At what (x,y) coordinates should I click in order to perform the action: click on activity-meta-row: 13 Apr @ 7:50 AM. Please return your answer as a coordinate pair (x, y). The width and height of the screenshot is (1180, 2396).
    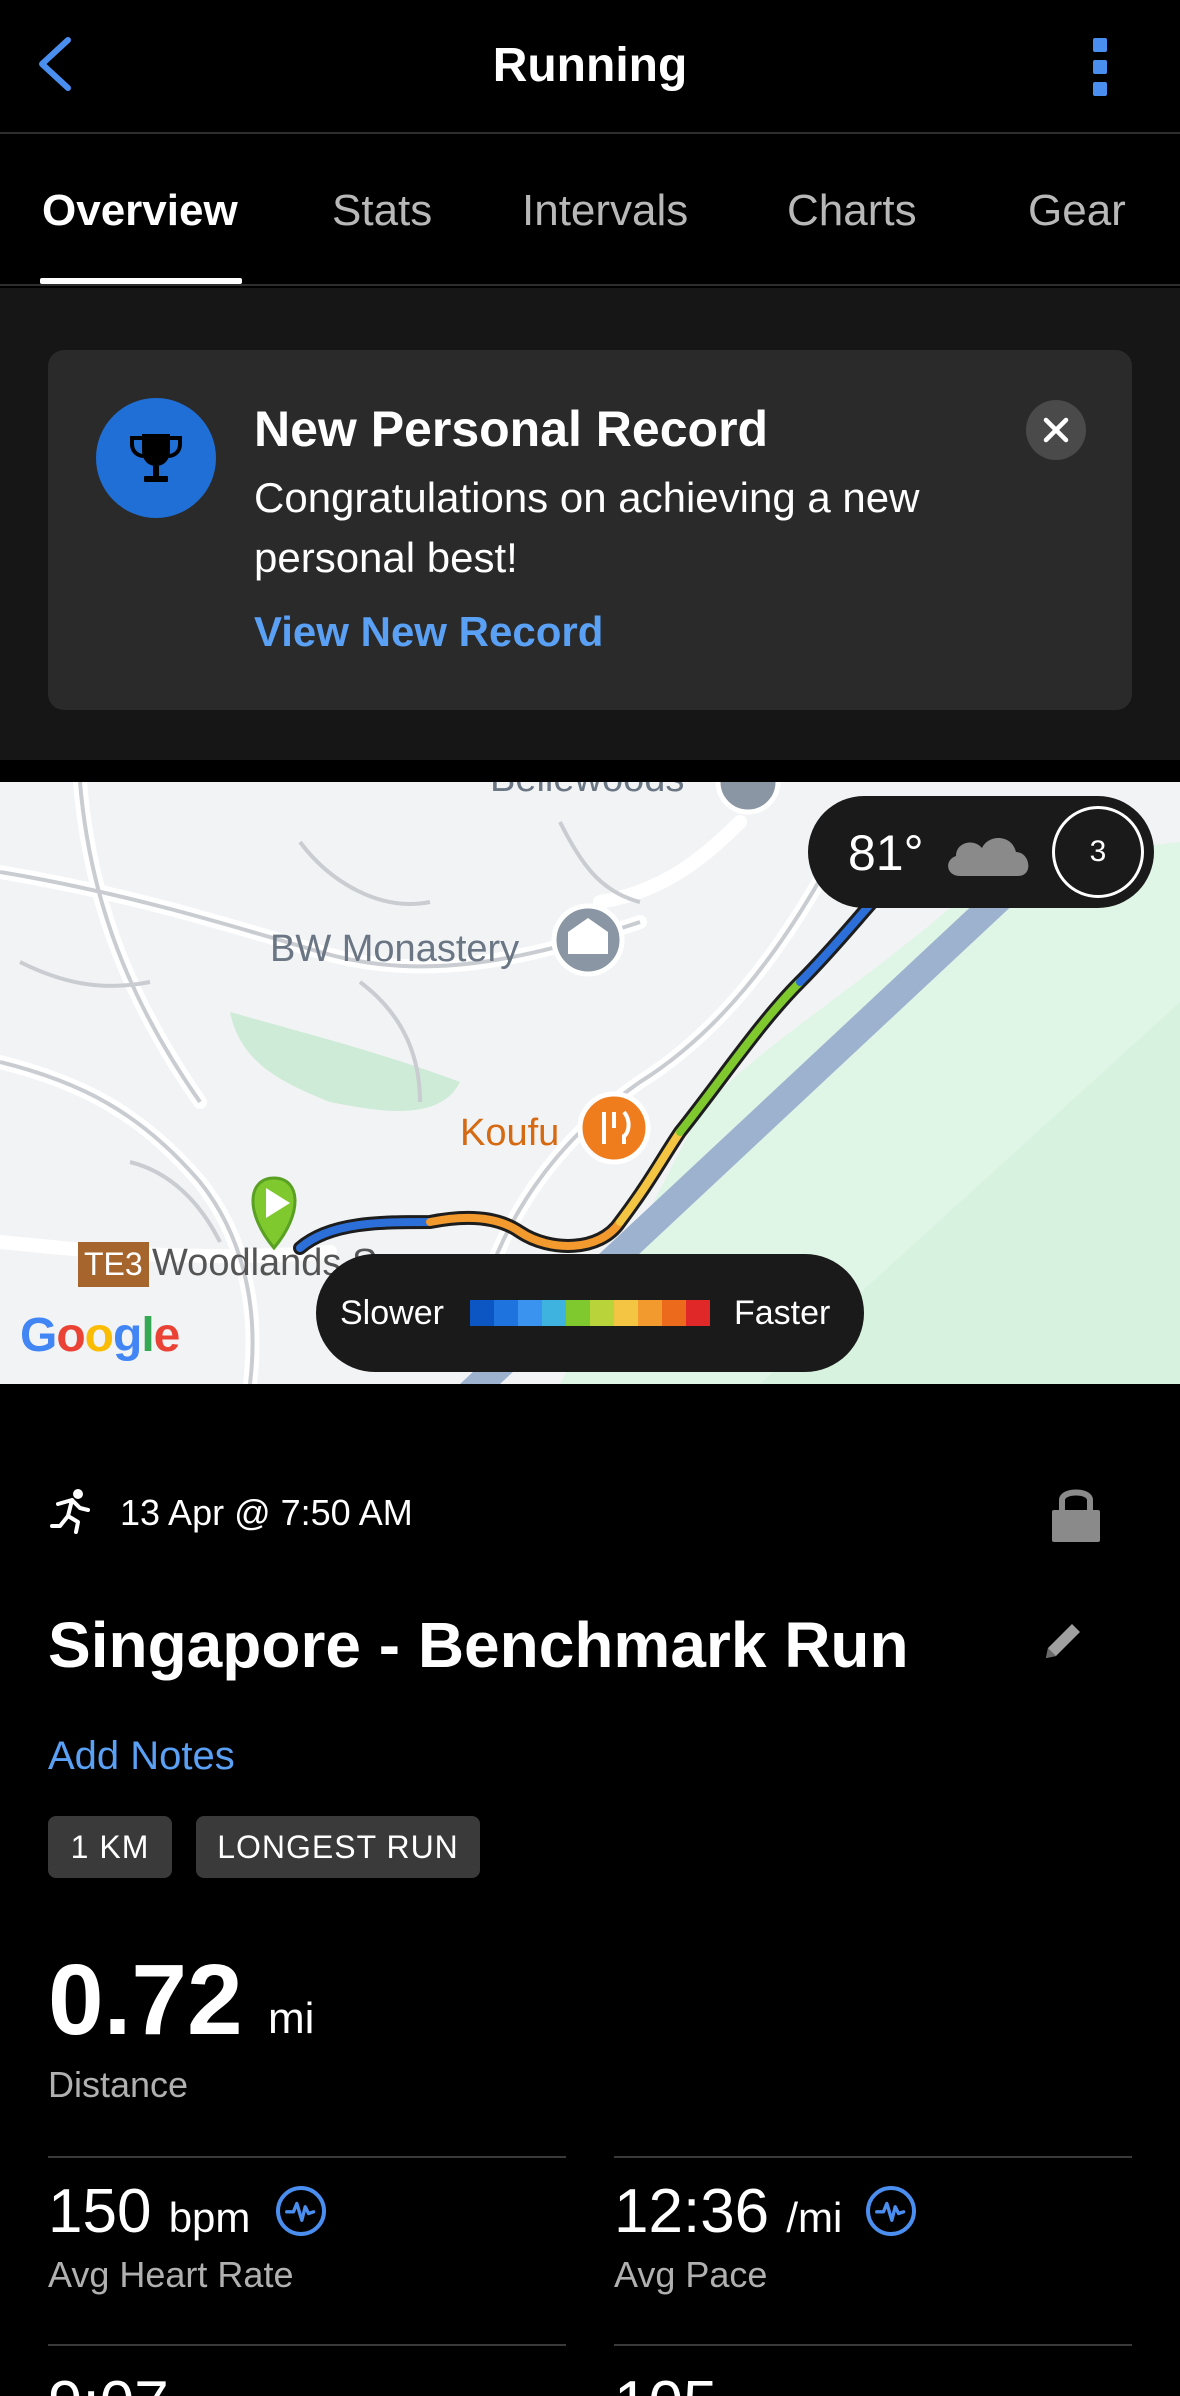
    Looking at the image, I should click on (590, 1513).